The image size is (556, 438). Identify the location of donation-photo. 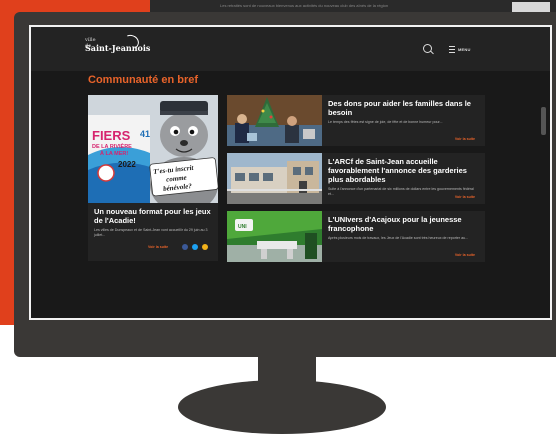
(274, 120).